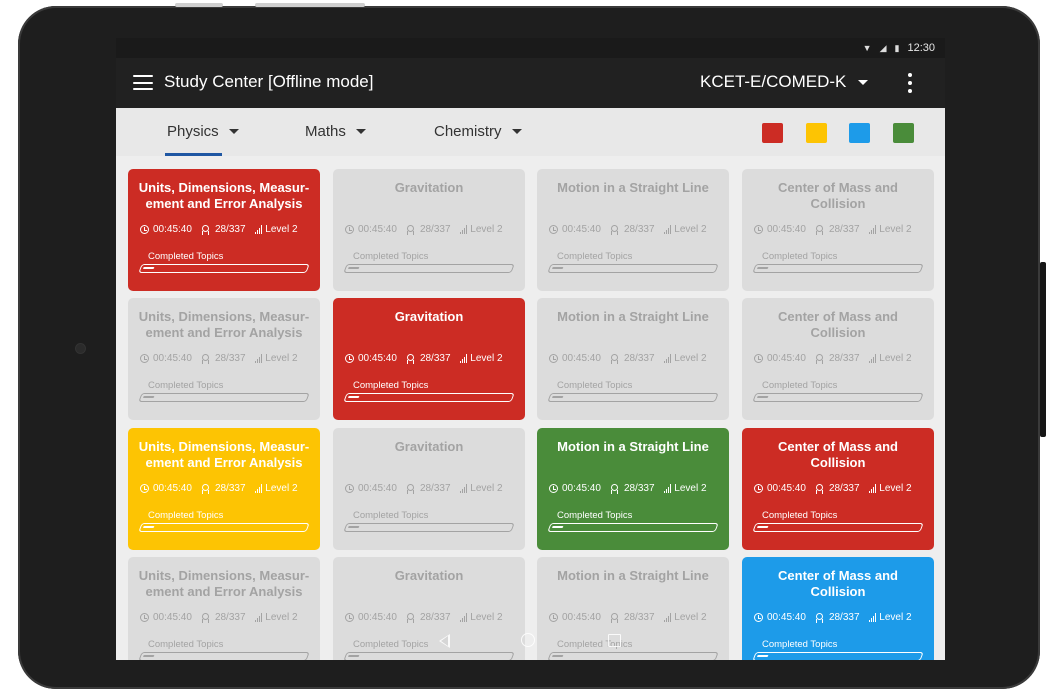 The width and height of the screenshot is (1053, 689). Describe the element at coordinates (335, 131) in the screenshot. I see `tab-maths: Maths` at that location.